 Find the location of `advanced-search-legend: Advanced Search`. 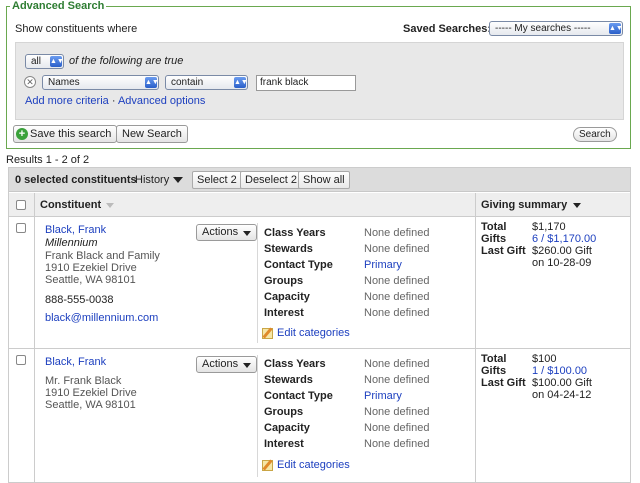

advanced-search-legend: Advanced Search is located at coordinates (58, 6).